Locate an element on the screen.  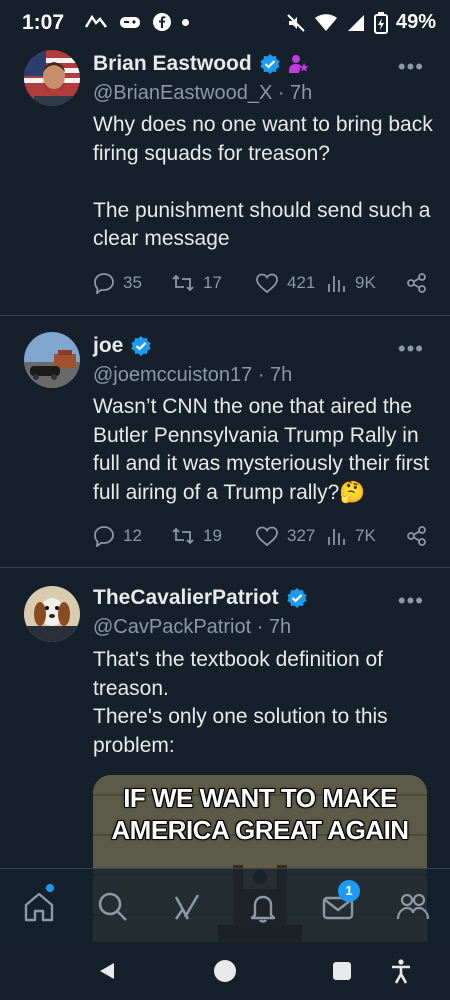
signal-icon is located at coordinates (355, 22).